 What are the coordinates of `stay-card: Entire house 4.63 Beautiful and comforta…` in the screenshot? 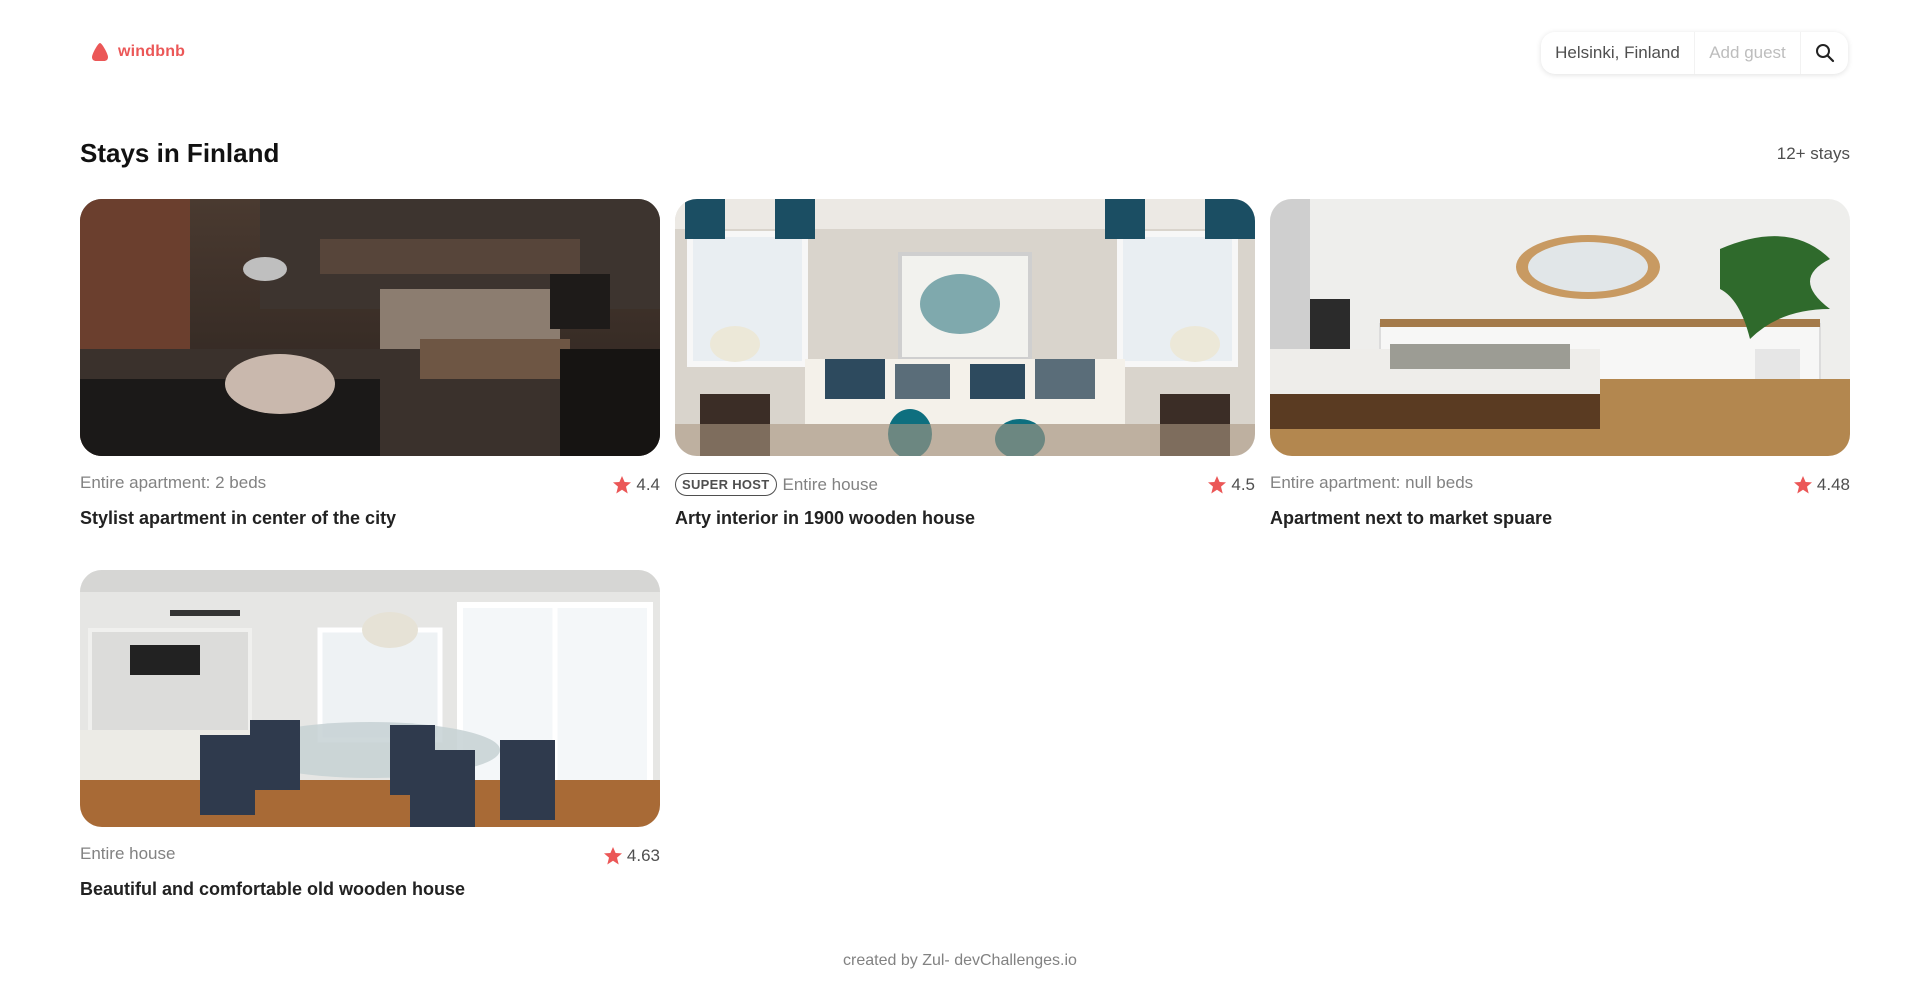 It's located at (370, 736).